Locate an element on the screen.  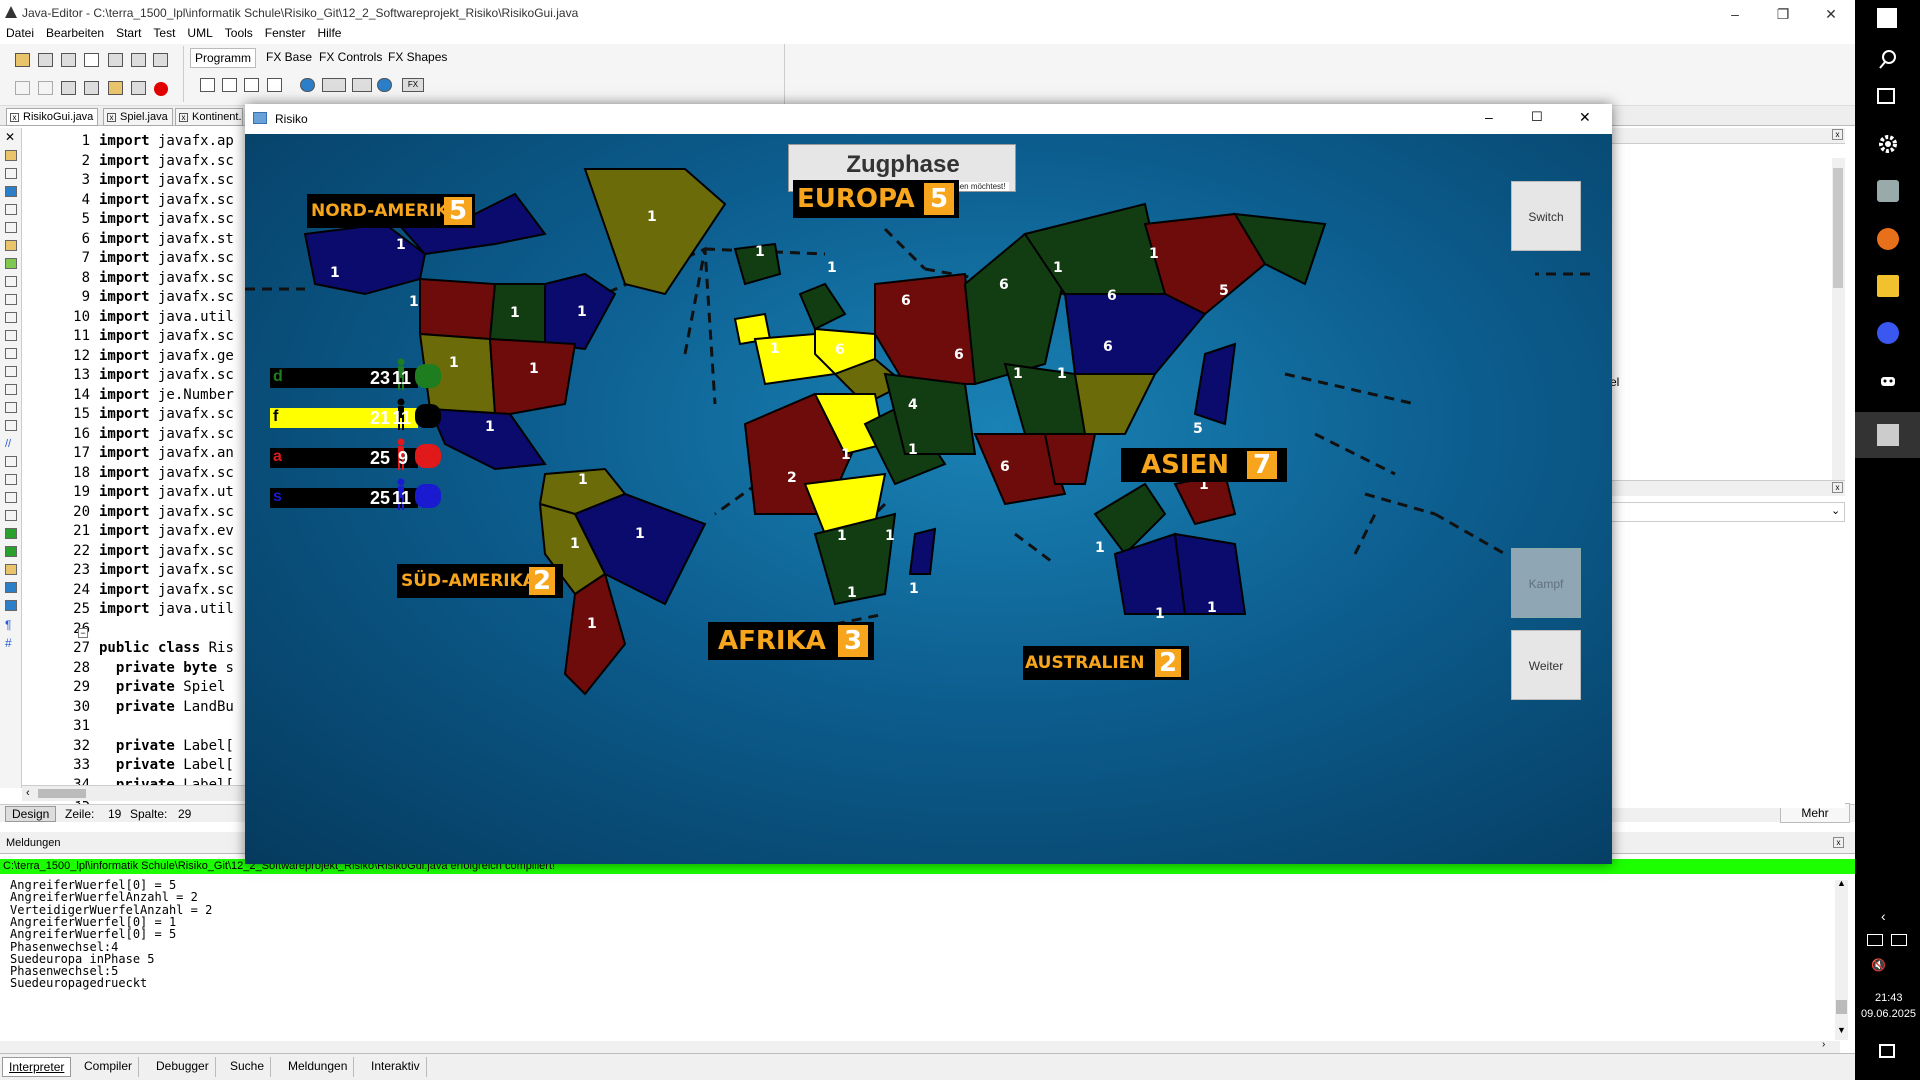
task-view-icon is located at coordinates (1886, 96).